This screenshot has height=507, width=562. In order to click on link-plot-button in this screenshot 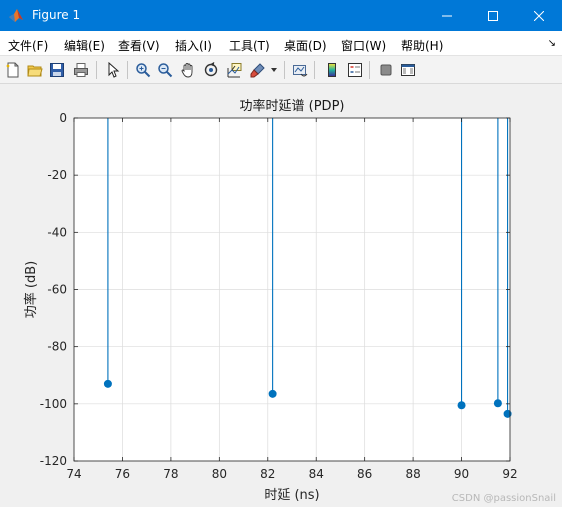, I will do `click(300, 70)`.